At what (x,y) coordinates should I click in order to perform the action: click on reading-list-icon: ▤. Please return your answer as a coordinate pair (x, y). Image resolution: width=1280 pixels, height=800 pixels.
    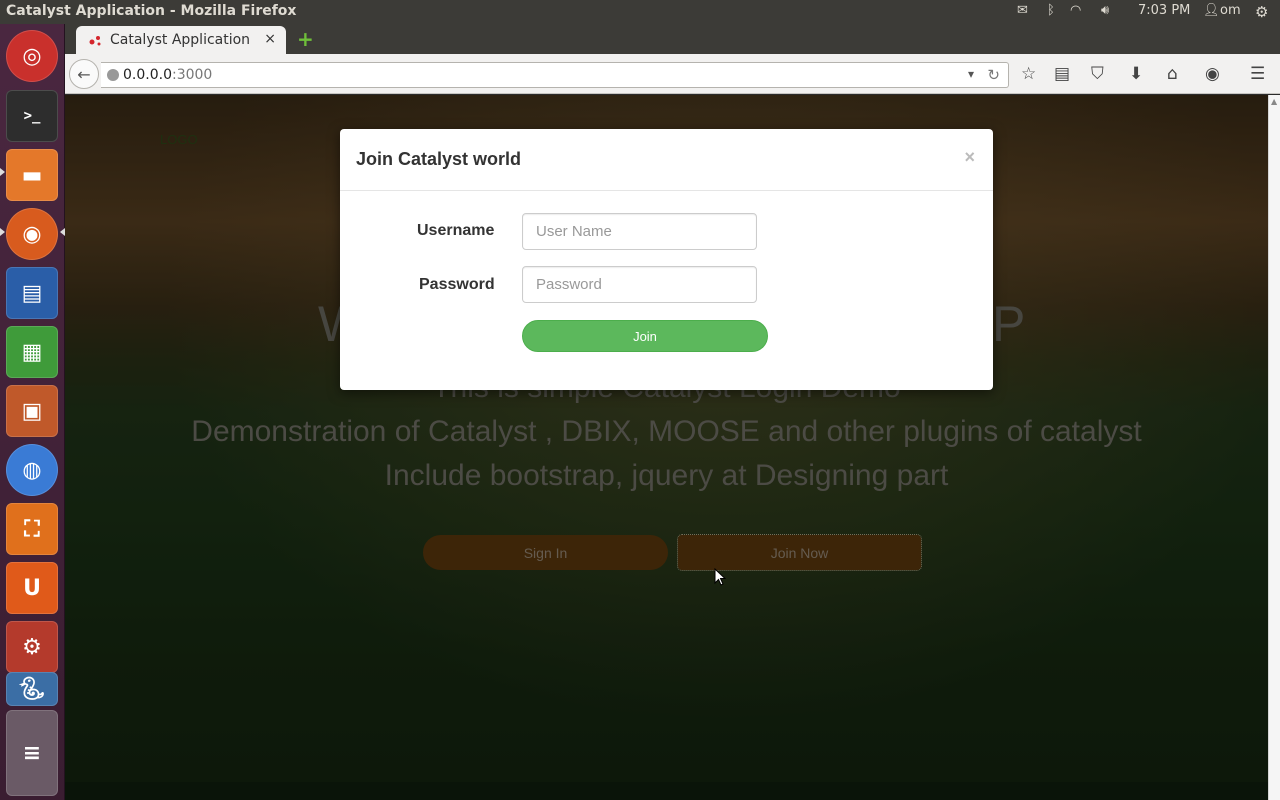
    Looking at the image, I should click on (1062, 74).